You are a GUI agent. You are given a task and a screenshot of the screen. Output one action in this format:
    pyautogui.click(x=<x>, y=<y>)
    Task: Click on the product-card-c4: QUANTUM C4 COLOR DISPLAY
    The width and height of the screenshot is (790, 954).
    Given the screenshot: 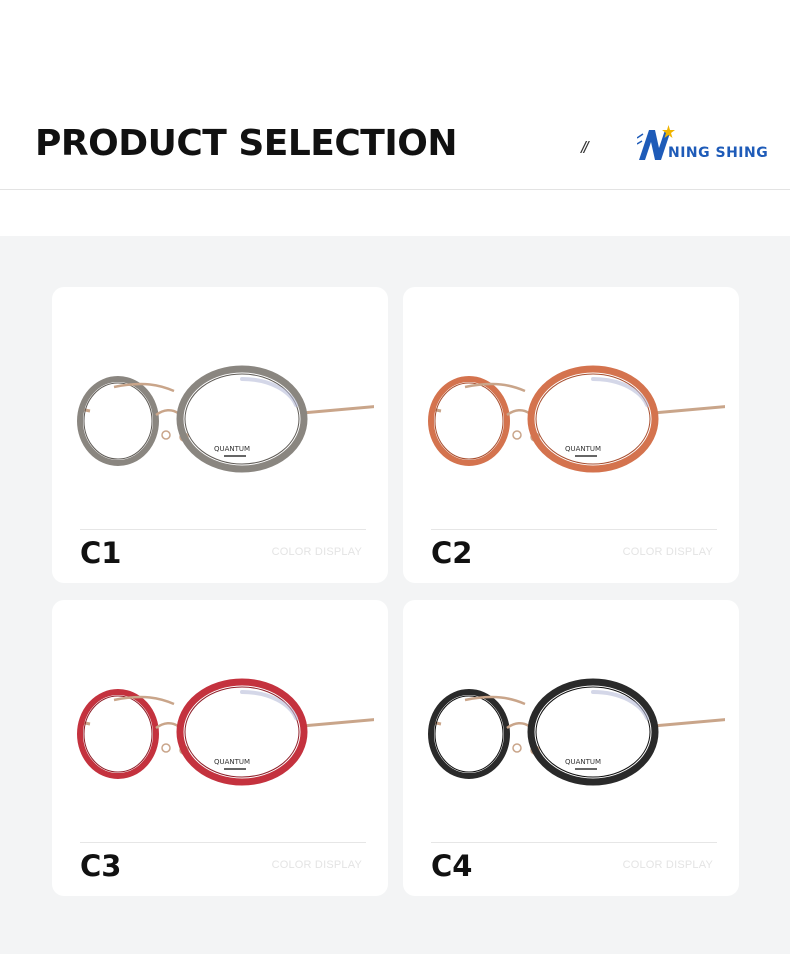 What is the action you would take?
    pyautogui.click(x=571, y=748)
    